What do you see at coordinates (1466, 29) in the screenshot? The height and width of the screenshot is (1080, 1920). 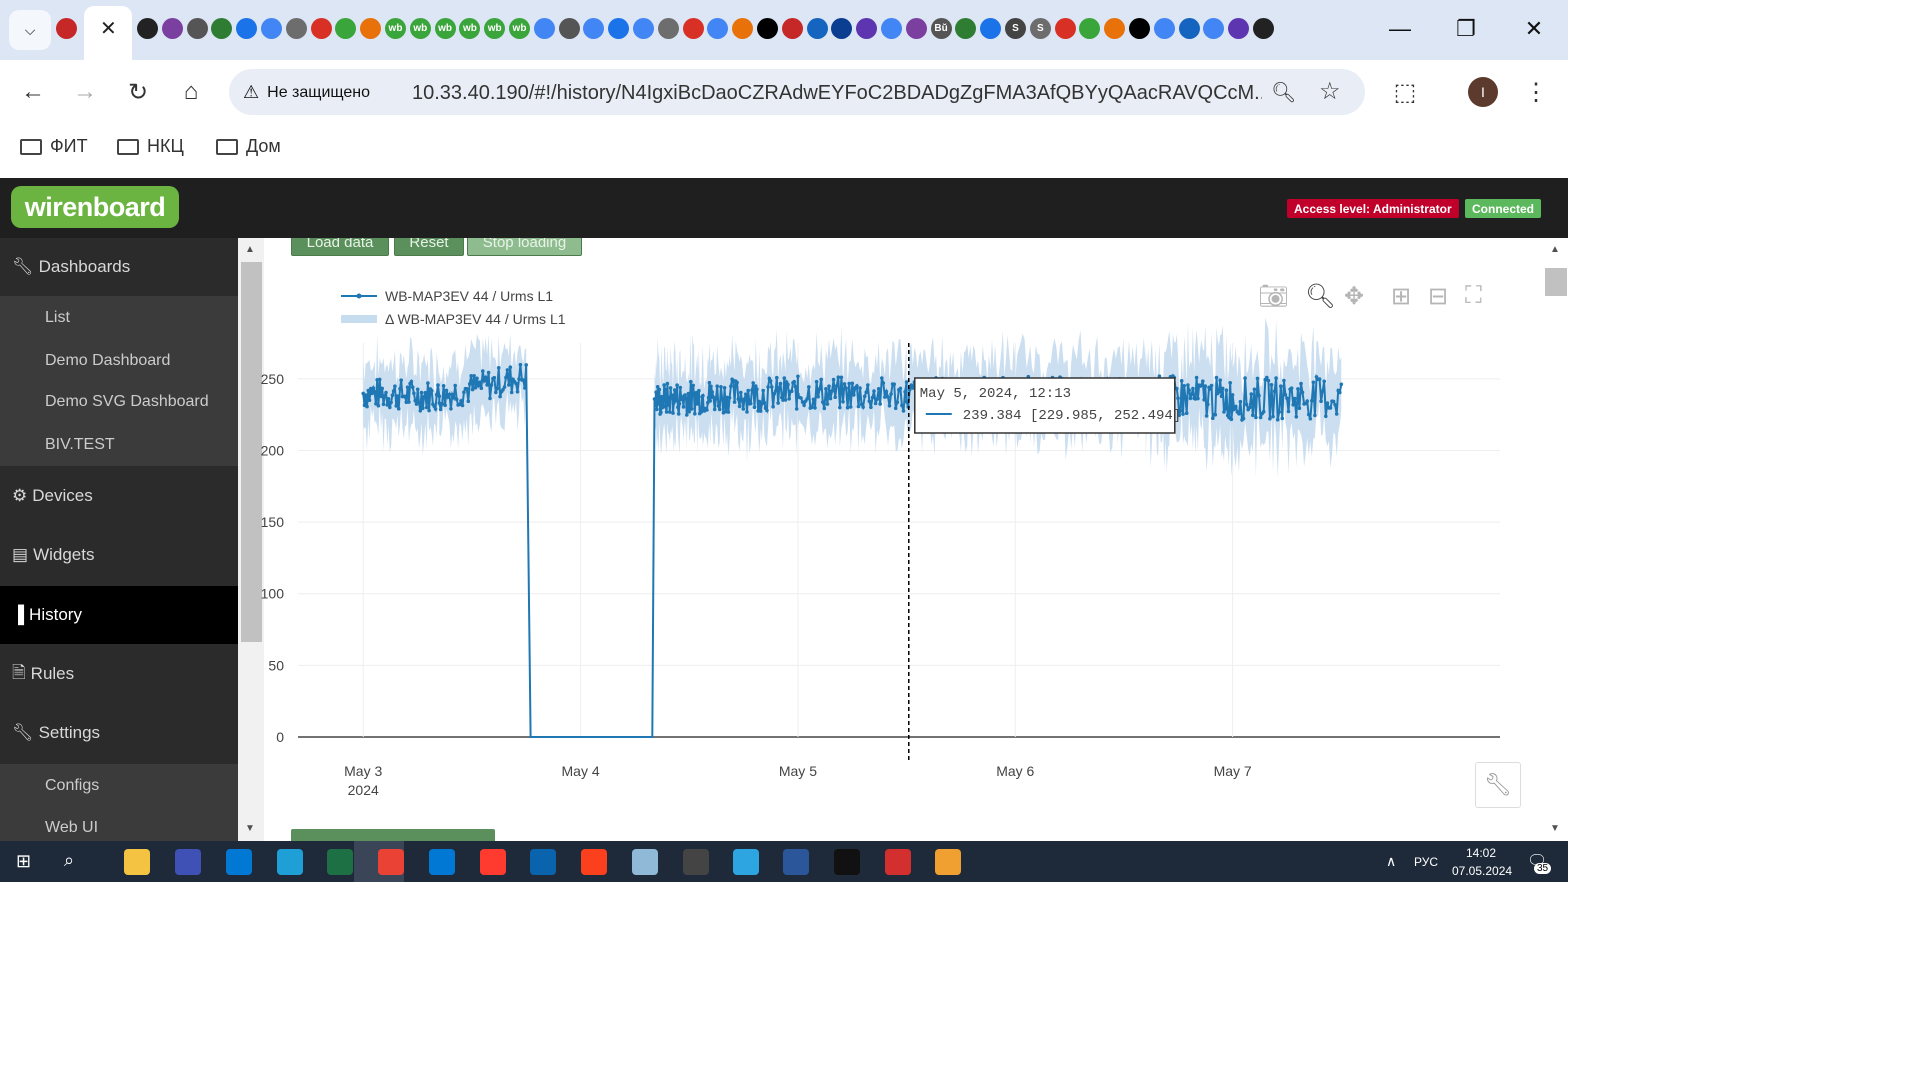 I see `restore-icon: ❐` at bounding box center [1466, 29].